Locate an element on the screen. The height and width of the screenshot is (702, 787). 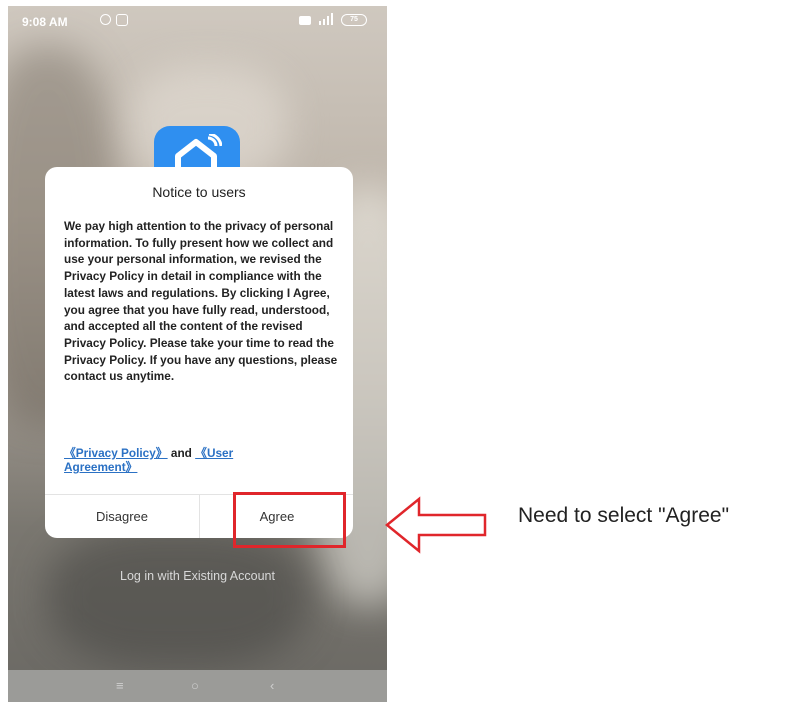
back-icon: ‹ is located at coordinates (272, 685).